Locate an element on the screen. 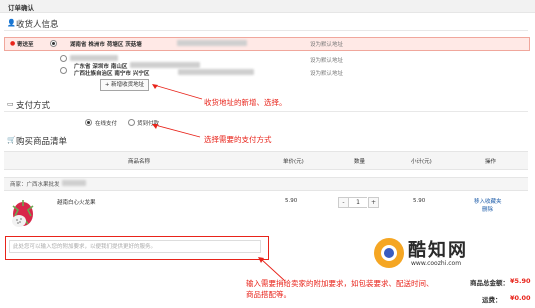 The image size is (535, 308). product-name: 越南白心火龙果 is located at coordinates (76, 202).